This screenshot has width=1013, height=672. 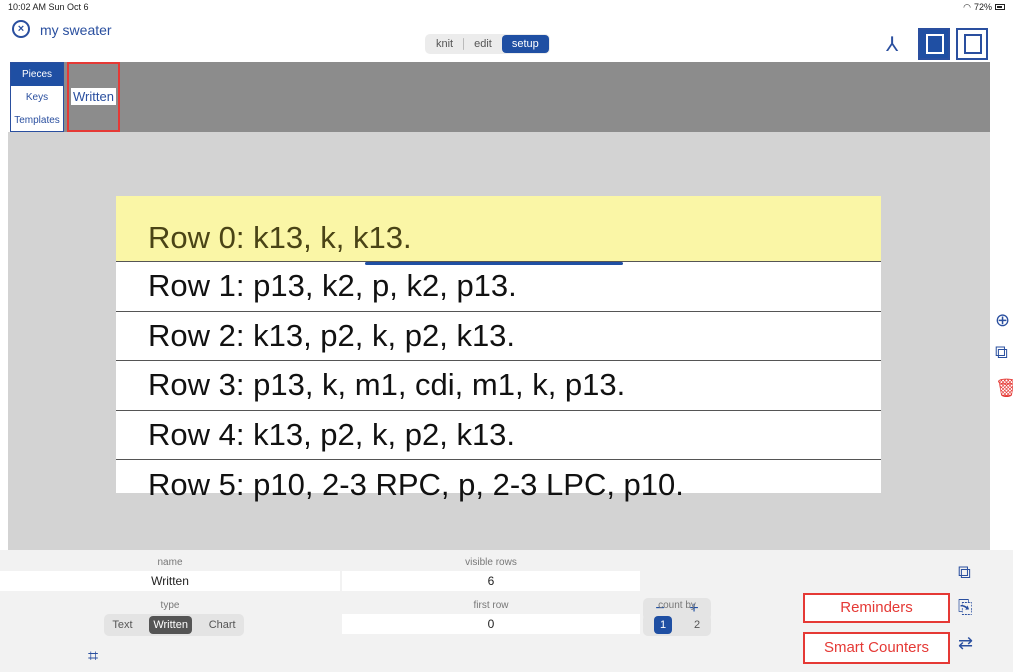 I want to click on pieces-strip: Written, so click(x=527, y=97).